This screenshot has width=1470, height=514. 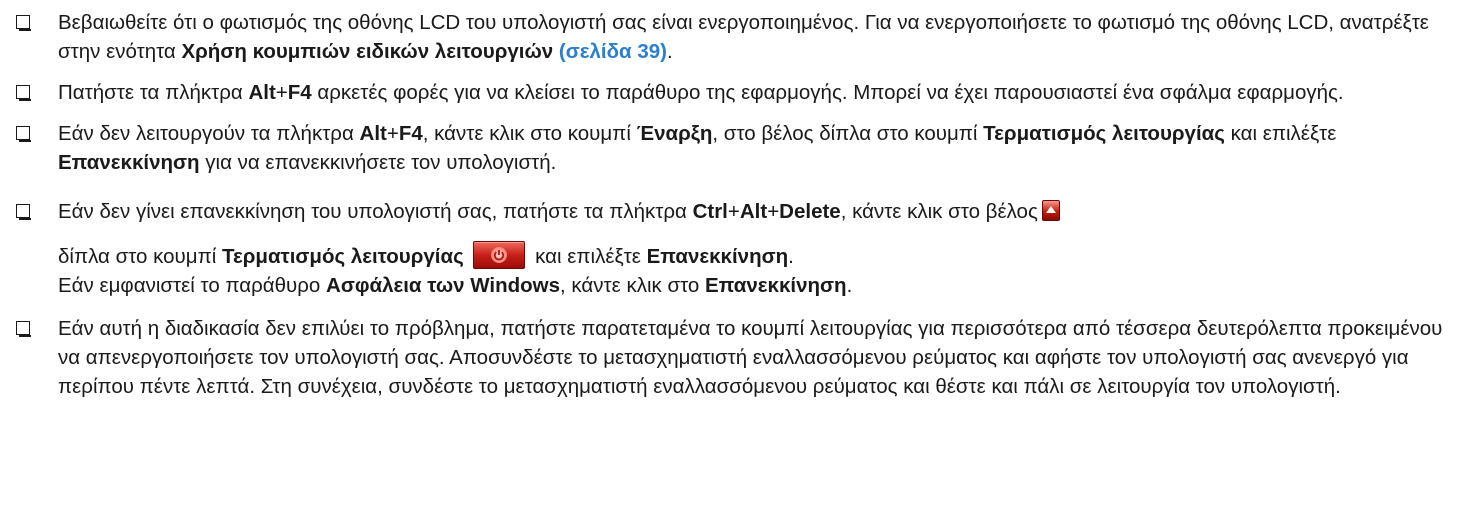 I want to click on item-text: , στο βέλος δίπλα στο κουμπί, so click(x=848, y=133).